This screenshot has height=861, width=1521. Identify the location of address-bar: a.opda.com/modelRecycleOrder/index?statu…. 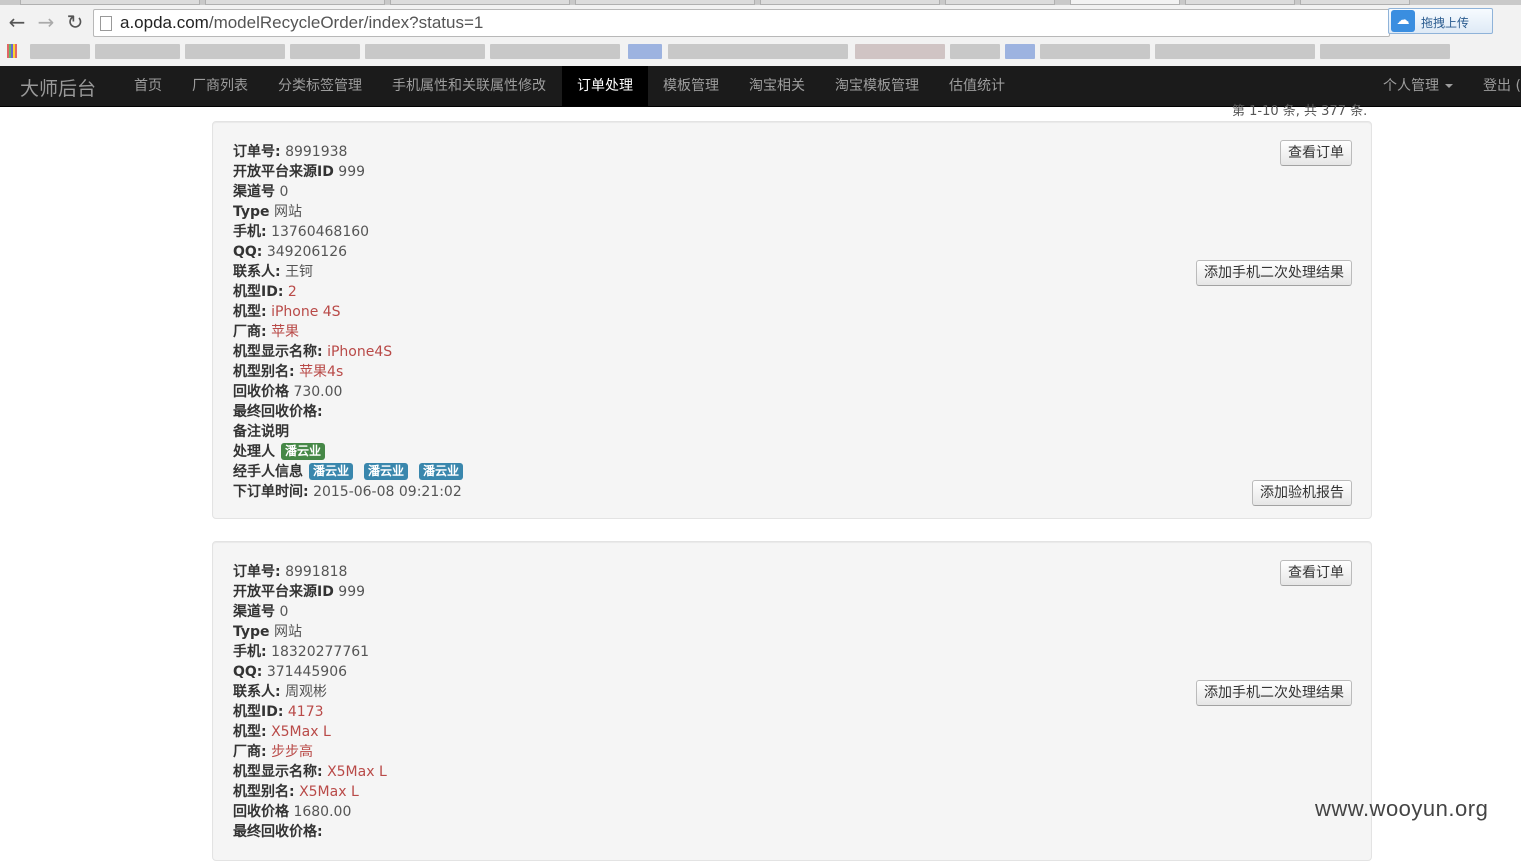
(741, 23).